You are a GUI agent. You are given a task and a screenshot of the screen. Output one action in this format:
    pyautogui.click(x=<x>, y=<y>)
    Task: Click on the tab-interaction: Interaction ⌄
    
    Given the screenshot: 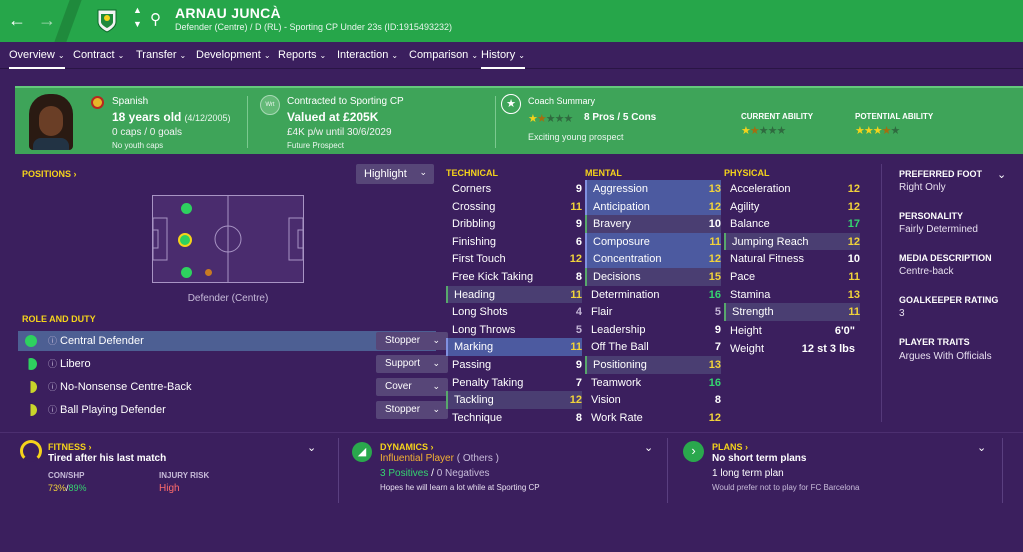 What is the action you would take?
    pyautogui.click(x=367, y=55)
    